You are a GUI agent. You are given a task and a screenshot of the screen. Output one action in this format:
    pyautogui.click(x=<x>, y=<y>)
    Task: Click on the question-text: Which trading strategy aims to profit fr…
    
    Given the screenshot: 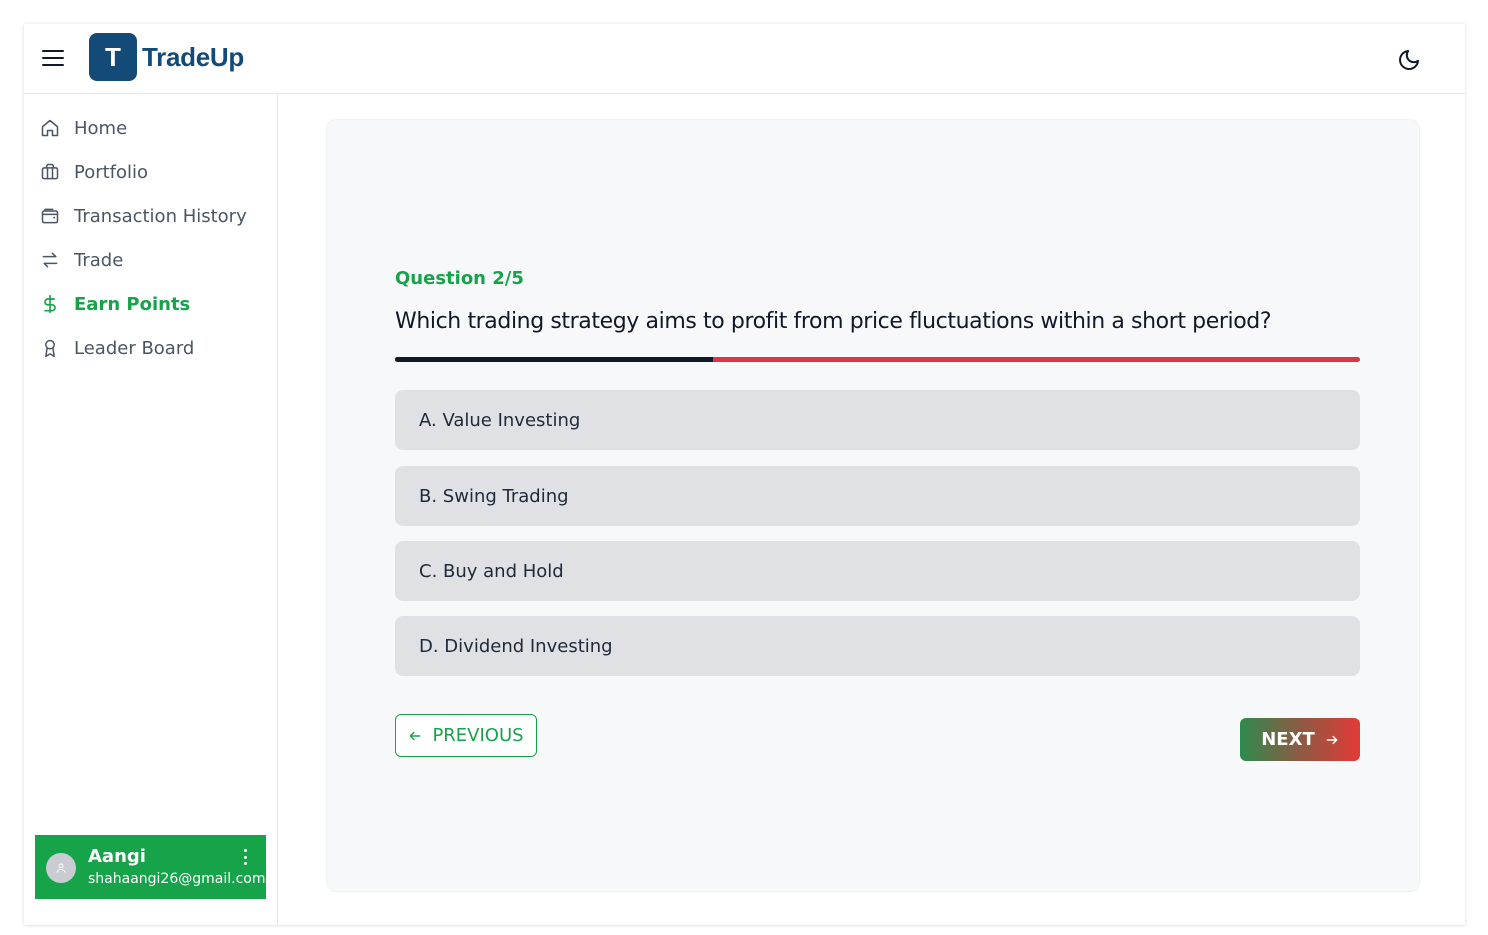 What is the action you would take?
    pyautogui.click(x=833, y=321)
    